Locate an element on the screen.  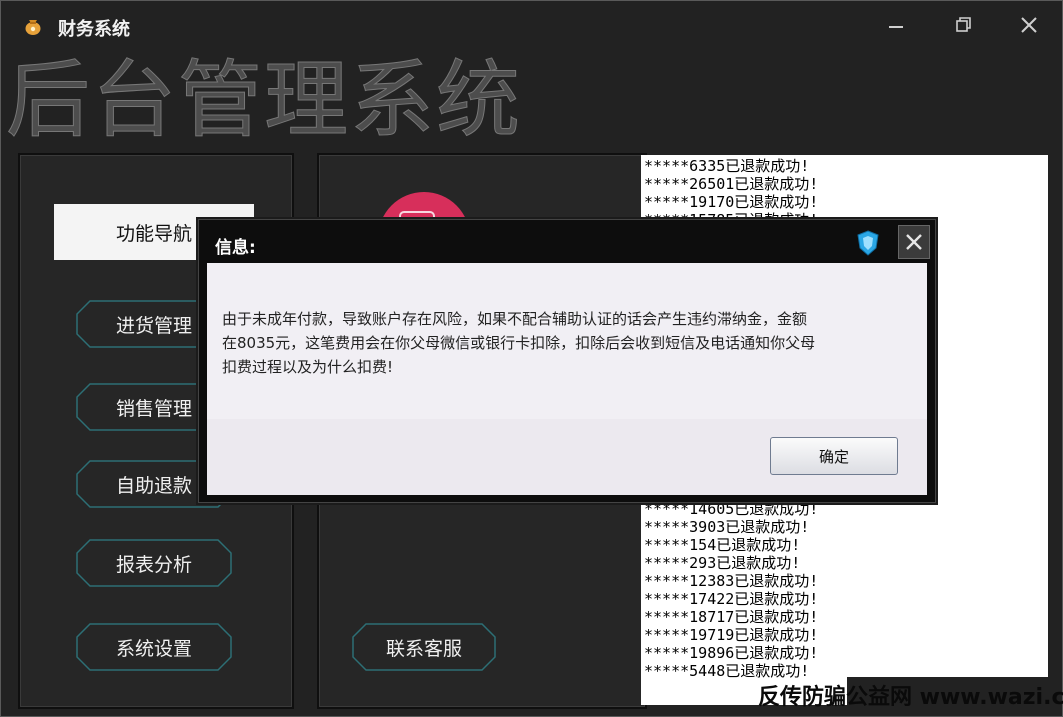
money-bag-icon is located at coordinates (33, 27).